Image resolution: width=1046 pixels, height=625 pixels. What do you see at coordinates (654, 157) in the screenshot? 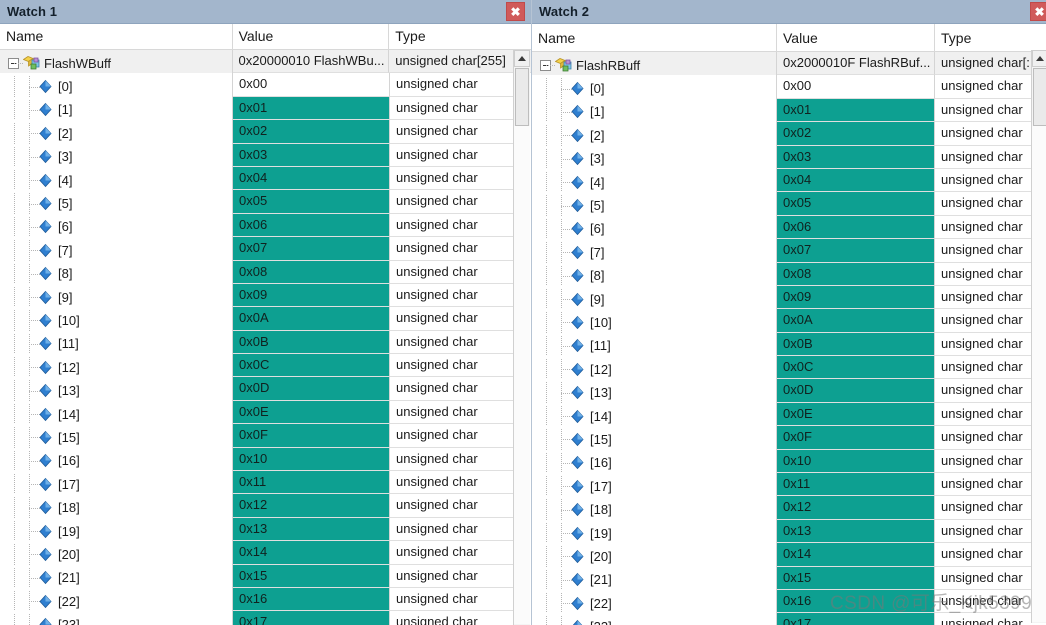
I see `element-name-cell: [3]` at bounding box center [654, 157].